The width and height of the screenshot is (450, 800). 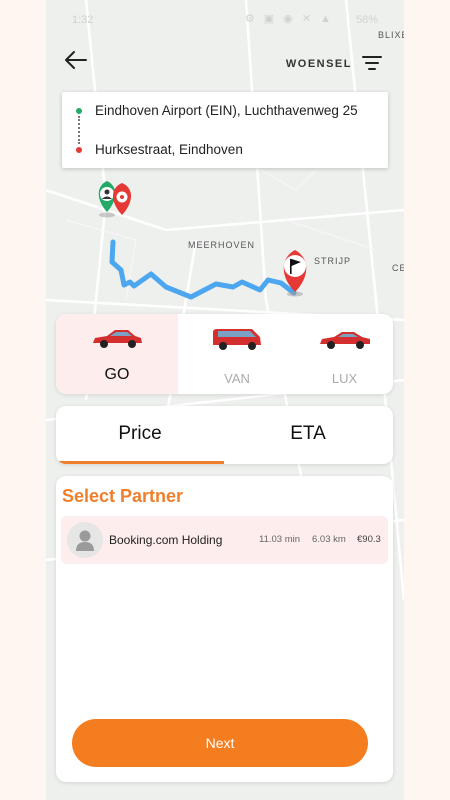 I want to click on sort-tabs: Price ETA, so click(x=224, y=435).